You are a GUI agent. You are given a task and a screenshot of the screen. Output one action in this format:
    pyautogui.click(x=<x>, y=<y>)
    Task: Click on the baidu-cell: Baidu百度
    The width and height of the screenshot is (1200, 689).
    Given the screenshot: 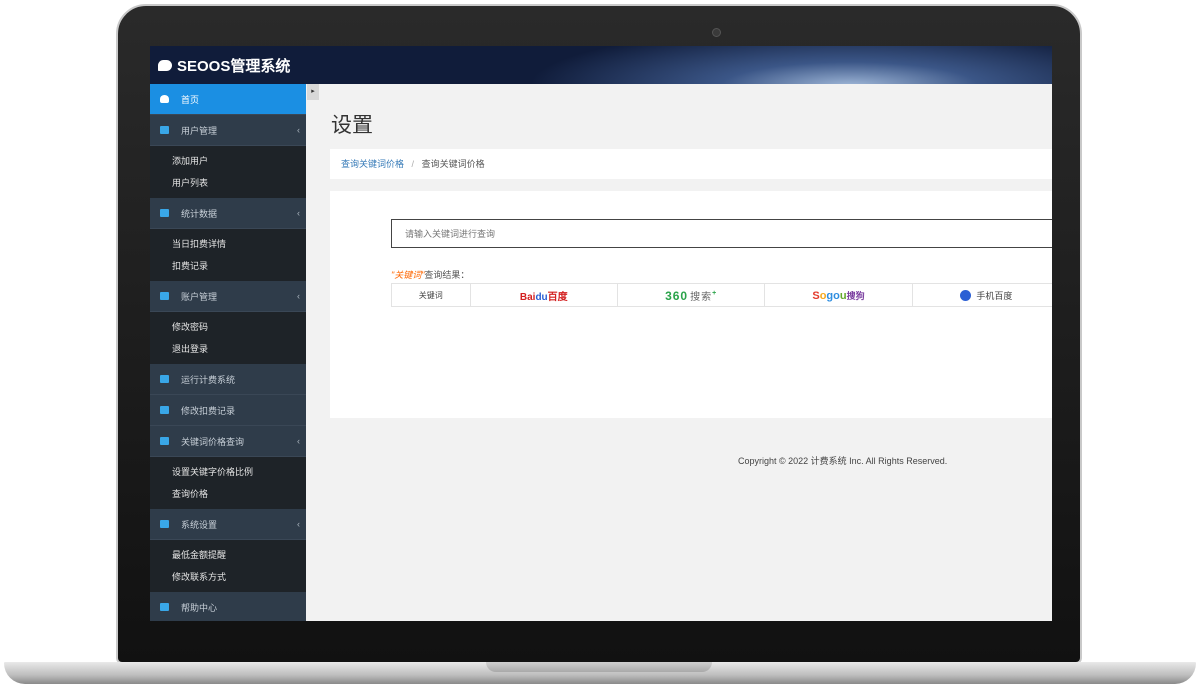 What is the action you would take?
    pyautogui.click(x=544, y=295)
    